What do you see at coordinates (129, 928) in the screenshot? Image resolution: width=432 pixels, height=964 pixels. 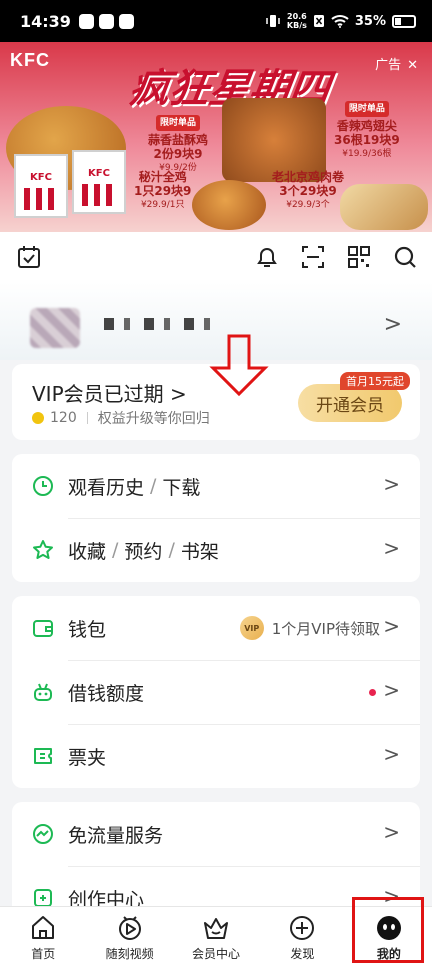 I see `video-icon` at bounding box center [129, 928].